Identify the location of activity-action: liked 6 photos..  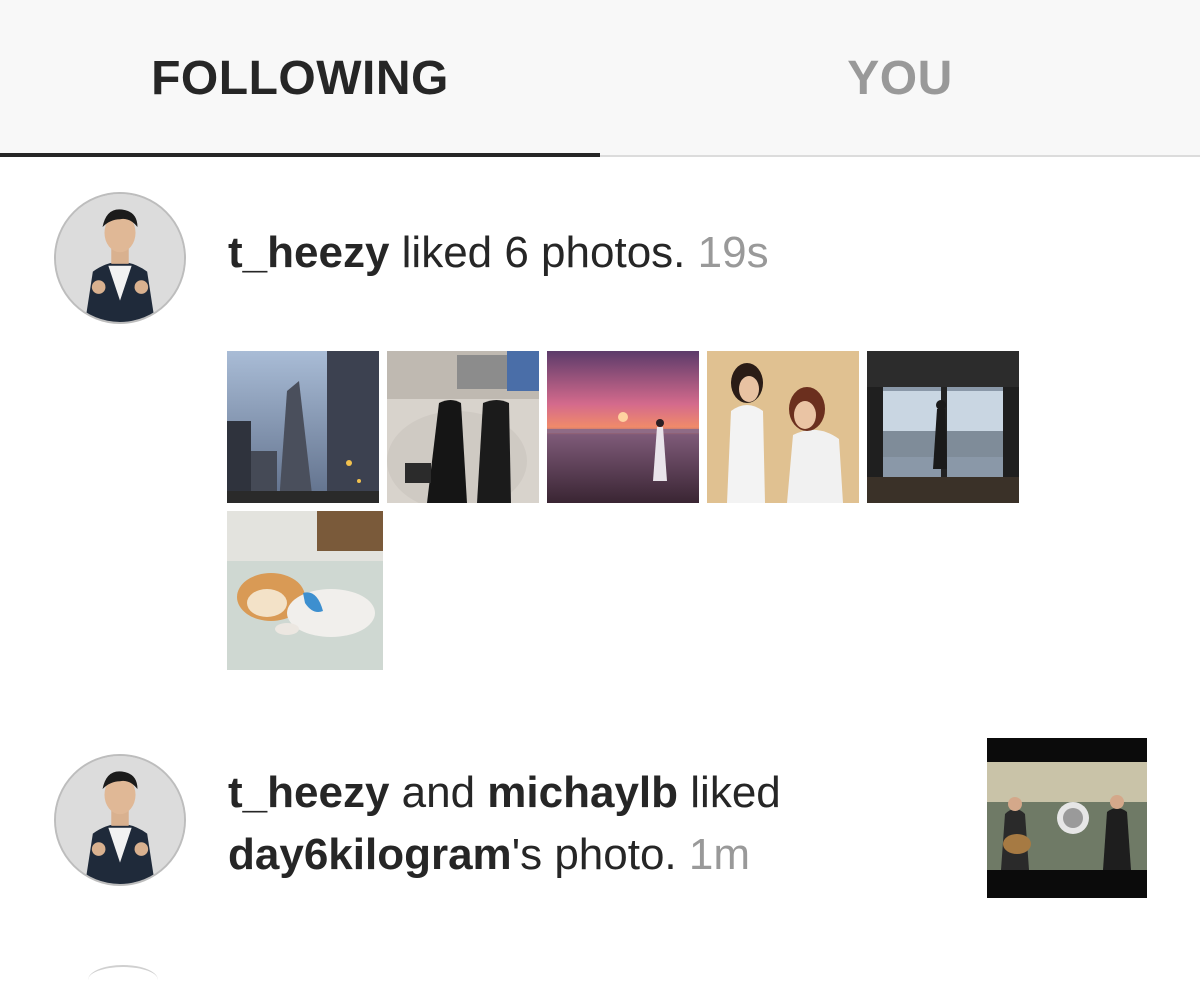
(543, 252).